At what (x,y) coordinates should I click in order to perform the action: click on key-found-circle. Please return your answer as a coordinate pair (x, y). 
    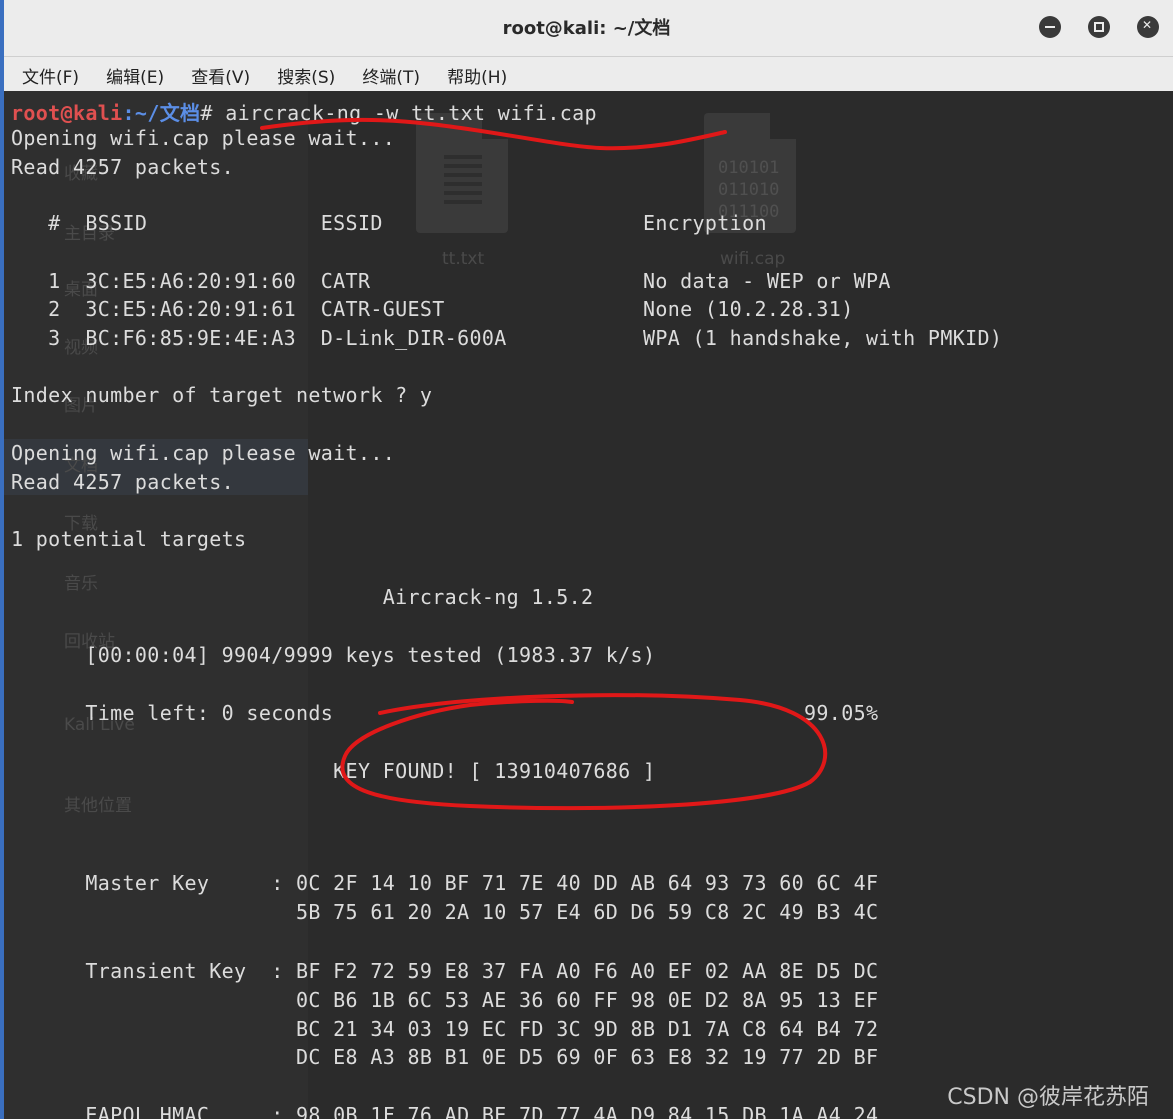
    Looking at the image, I should click on (584, 752).